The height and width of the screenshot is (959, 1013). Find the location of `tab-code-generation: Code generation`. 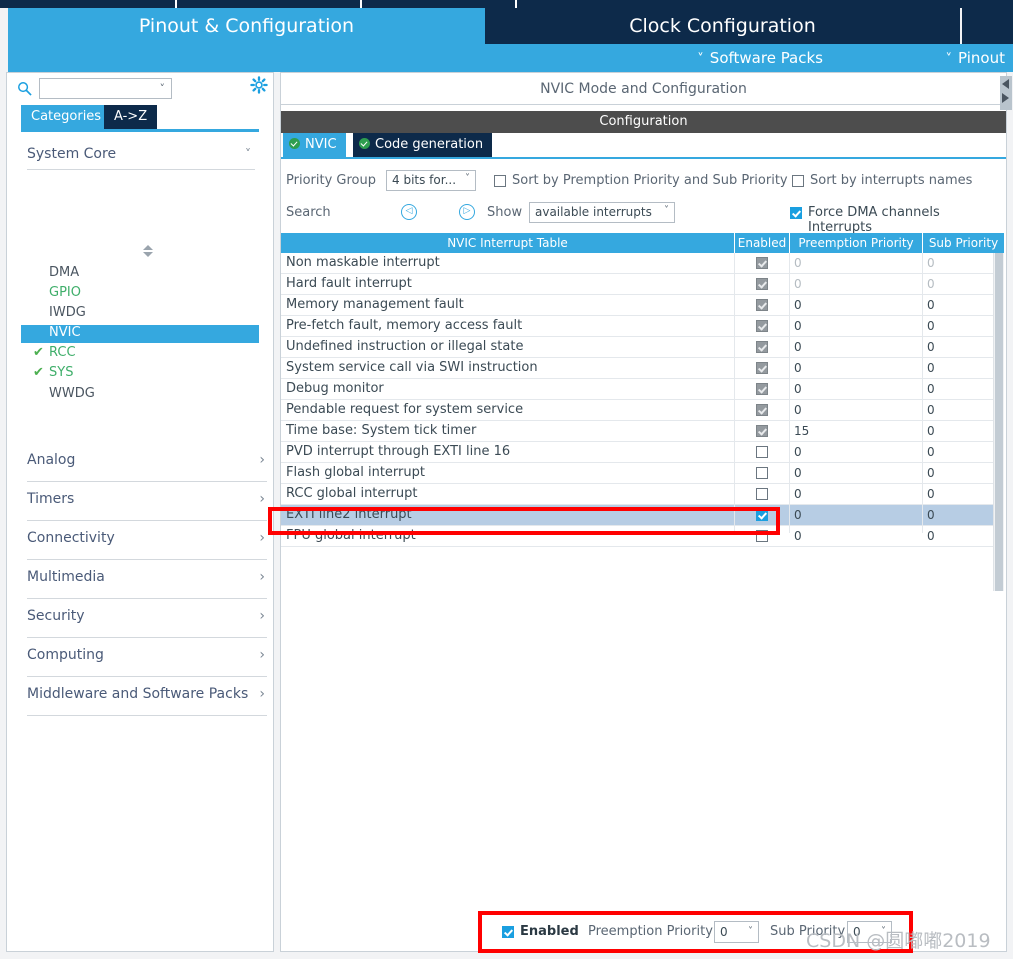

tab-code-generation: Code generation is located at coordinates (423, 145).